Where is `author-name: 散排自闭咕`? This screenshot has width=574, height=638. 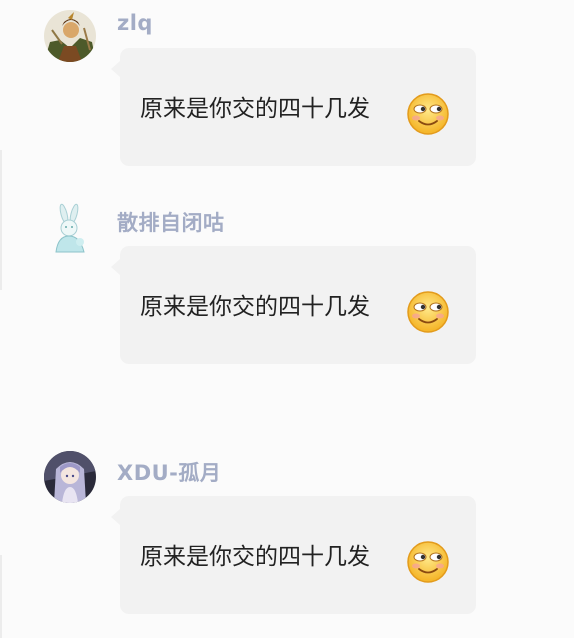 author-name: 散排自闭咕 is located at coordinates (171, 222).